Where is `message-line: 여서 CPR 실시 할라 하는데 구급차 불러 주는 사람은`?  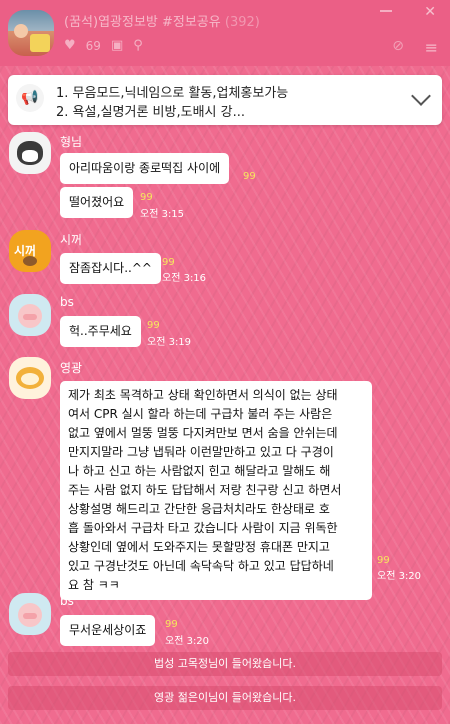 message-line: 여서 CPR 실시 할라 하는데 구급차 불러 주는 사람은 is located at coordinates (200, 414).